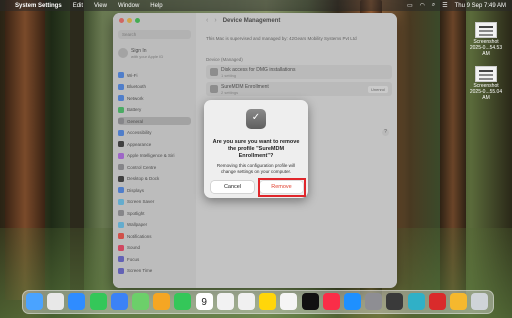  I want to click on photos-icon, so click(162, 301).